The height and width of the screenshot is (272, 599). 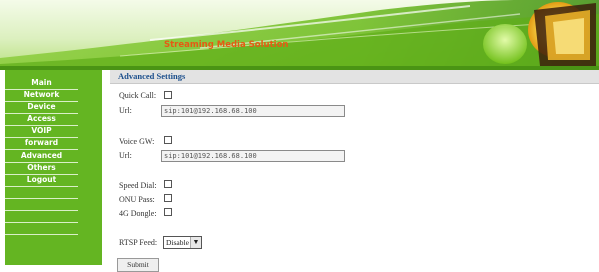 What do you see at coordinates (41, 168) in the screenshot?
I see `sidebar-item-others: Others` at bounding box center [41, 168].